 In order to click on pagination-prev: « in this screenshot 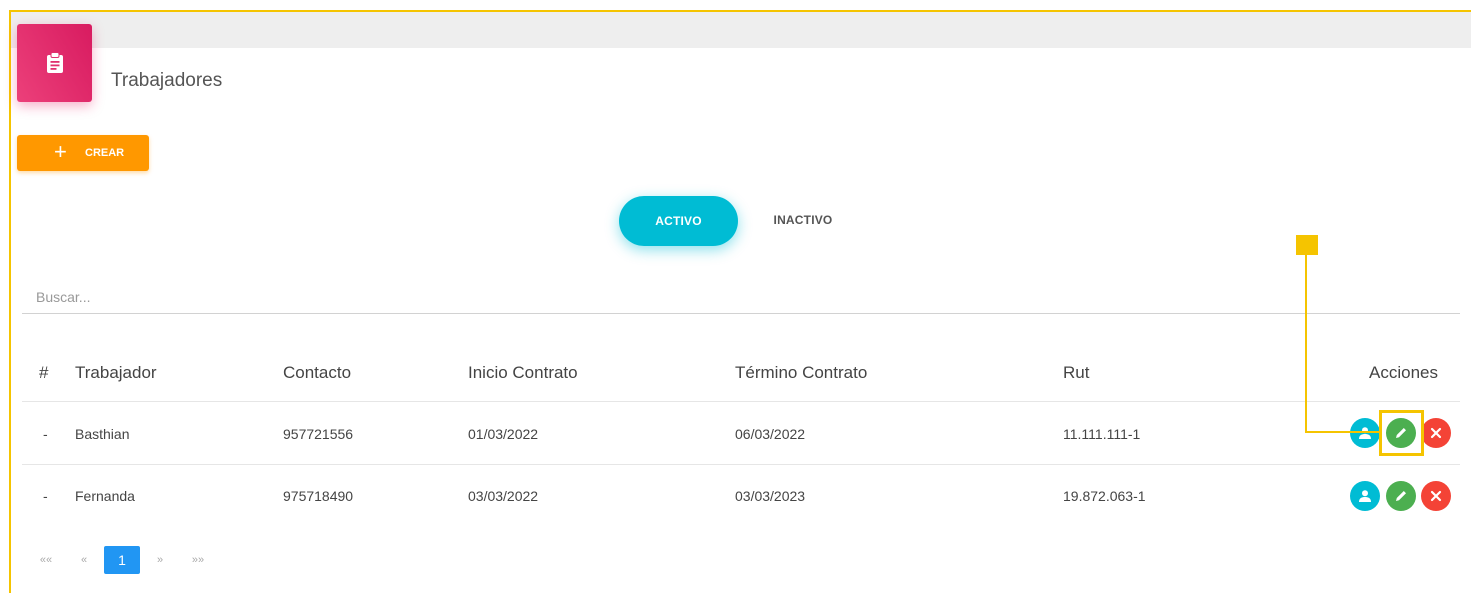, I will do `click(84, 560)`.